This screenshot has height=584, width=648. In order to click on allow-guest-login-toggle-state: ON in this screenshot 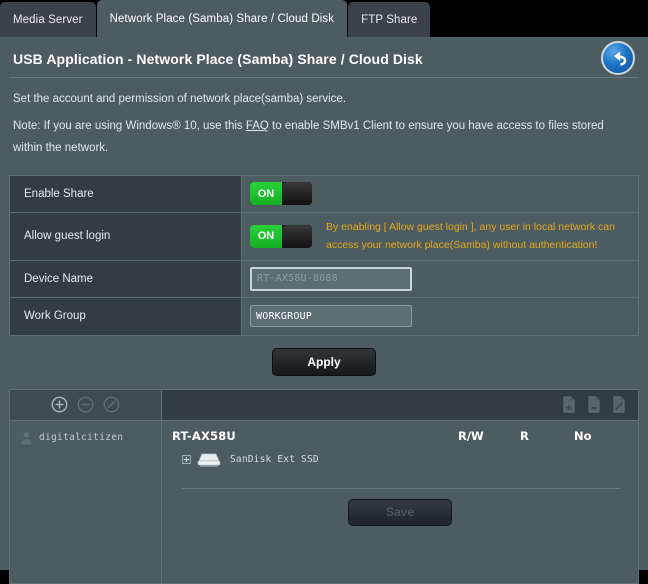, I will do `click(266, 236)`.